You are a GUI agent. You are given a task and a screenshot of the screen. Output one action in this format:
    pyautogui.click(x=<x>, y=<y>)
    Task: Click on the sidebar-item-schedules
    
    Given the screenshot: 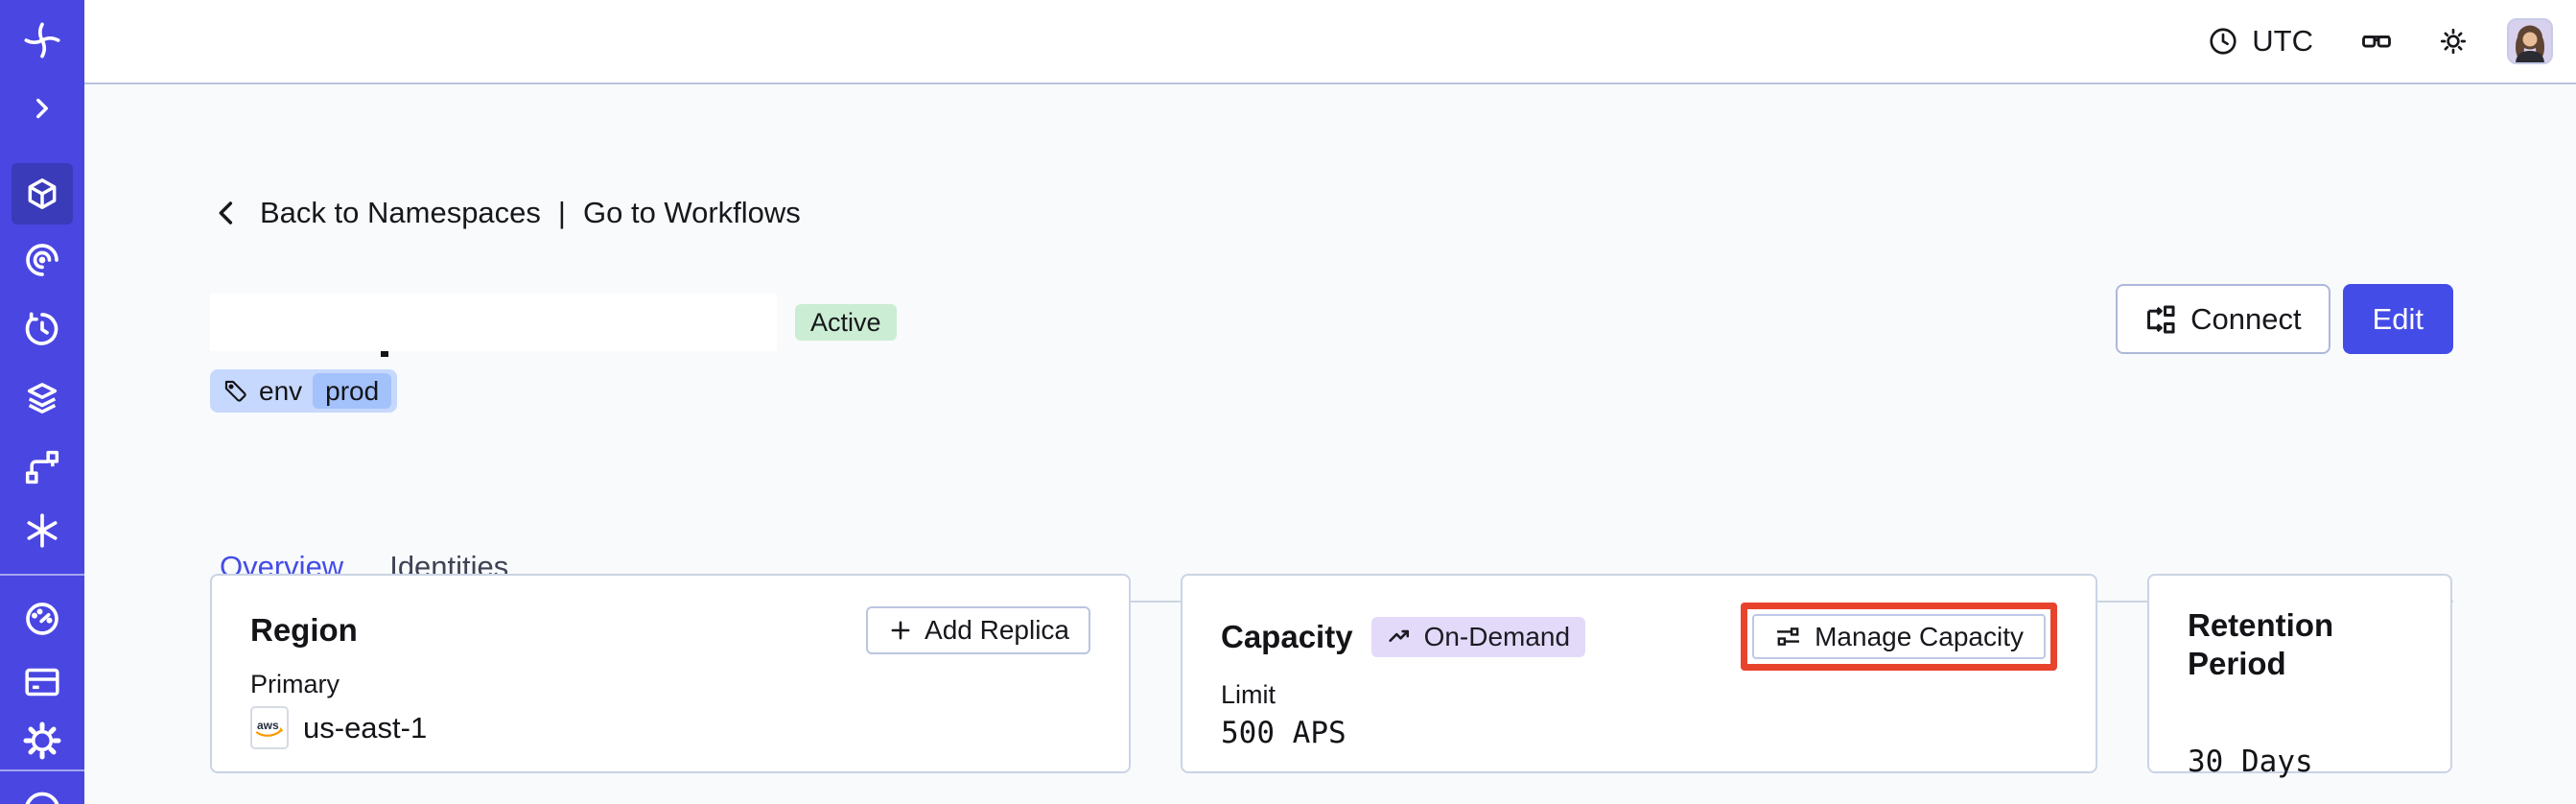 What is the action you would take?
    pyautogui.click(x=42, y=329)
    